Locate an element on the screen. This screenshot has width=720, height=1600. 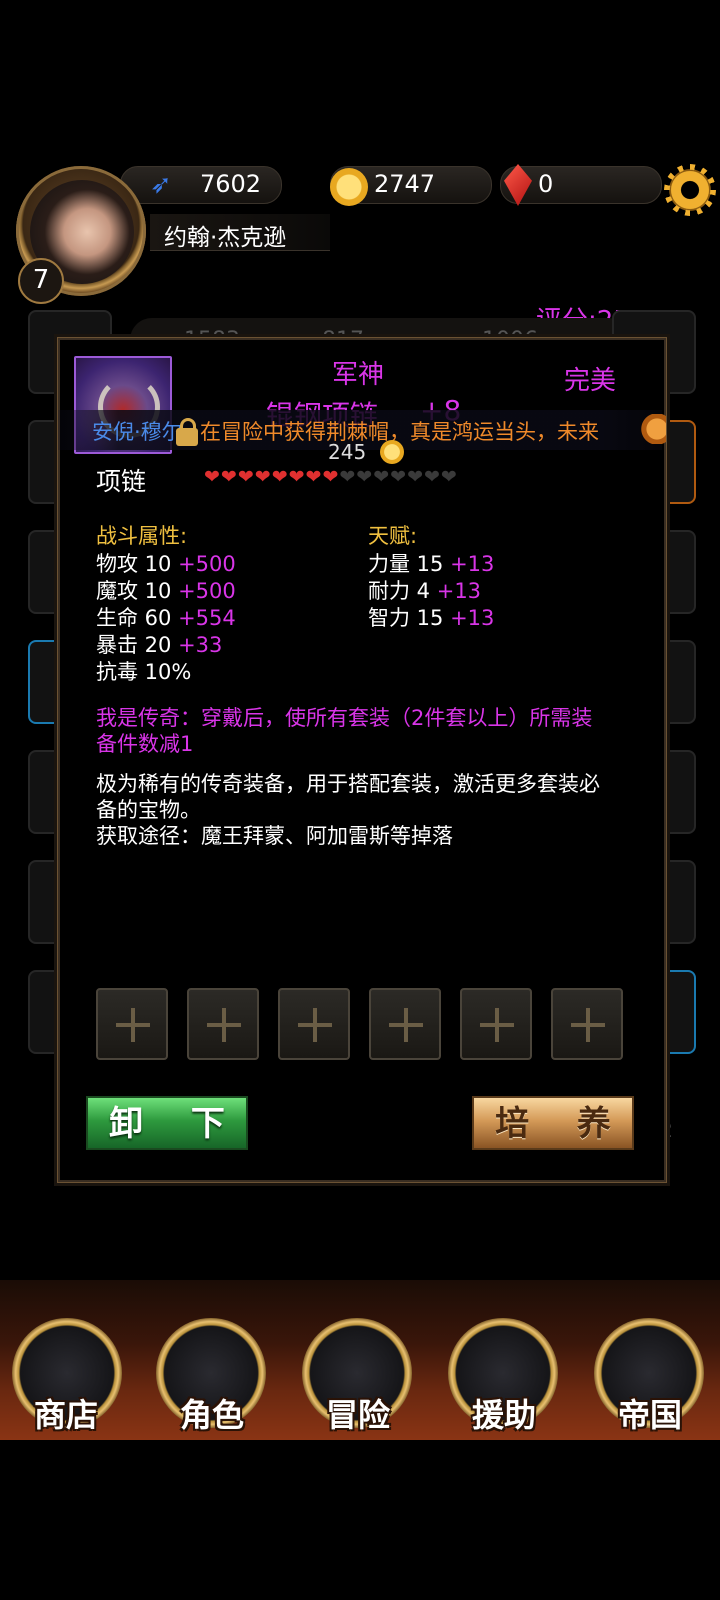
gear-icon is located at coordinates (690, 190).